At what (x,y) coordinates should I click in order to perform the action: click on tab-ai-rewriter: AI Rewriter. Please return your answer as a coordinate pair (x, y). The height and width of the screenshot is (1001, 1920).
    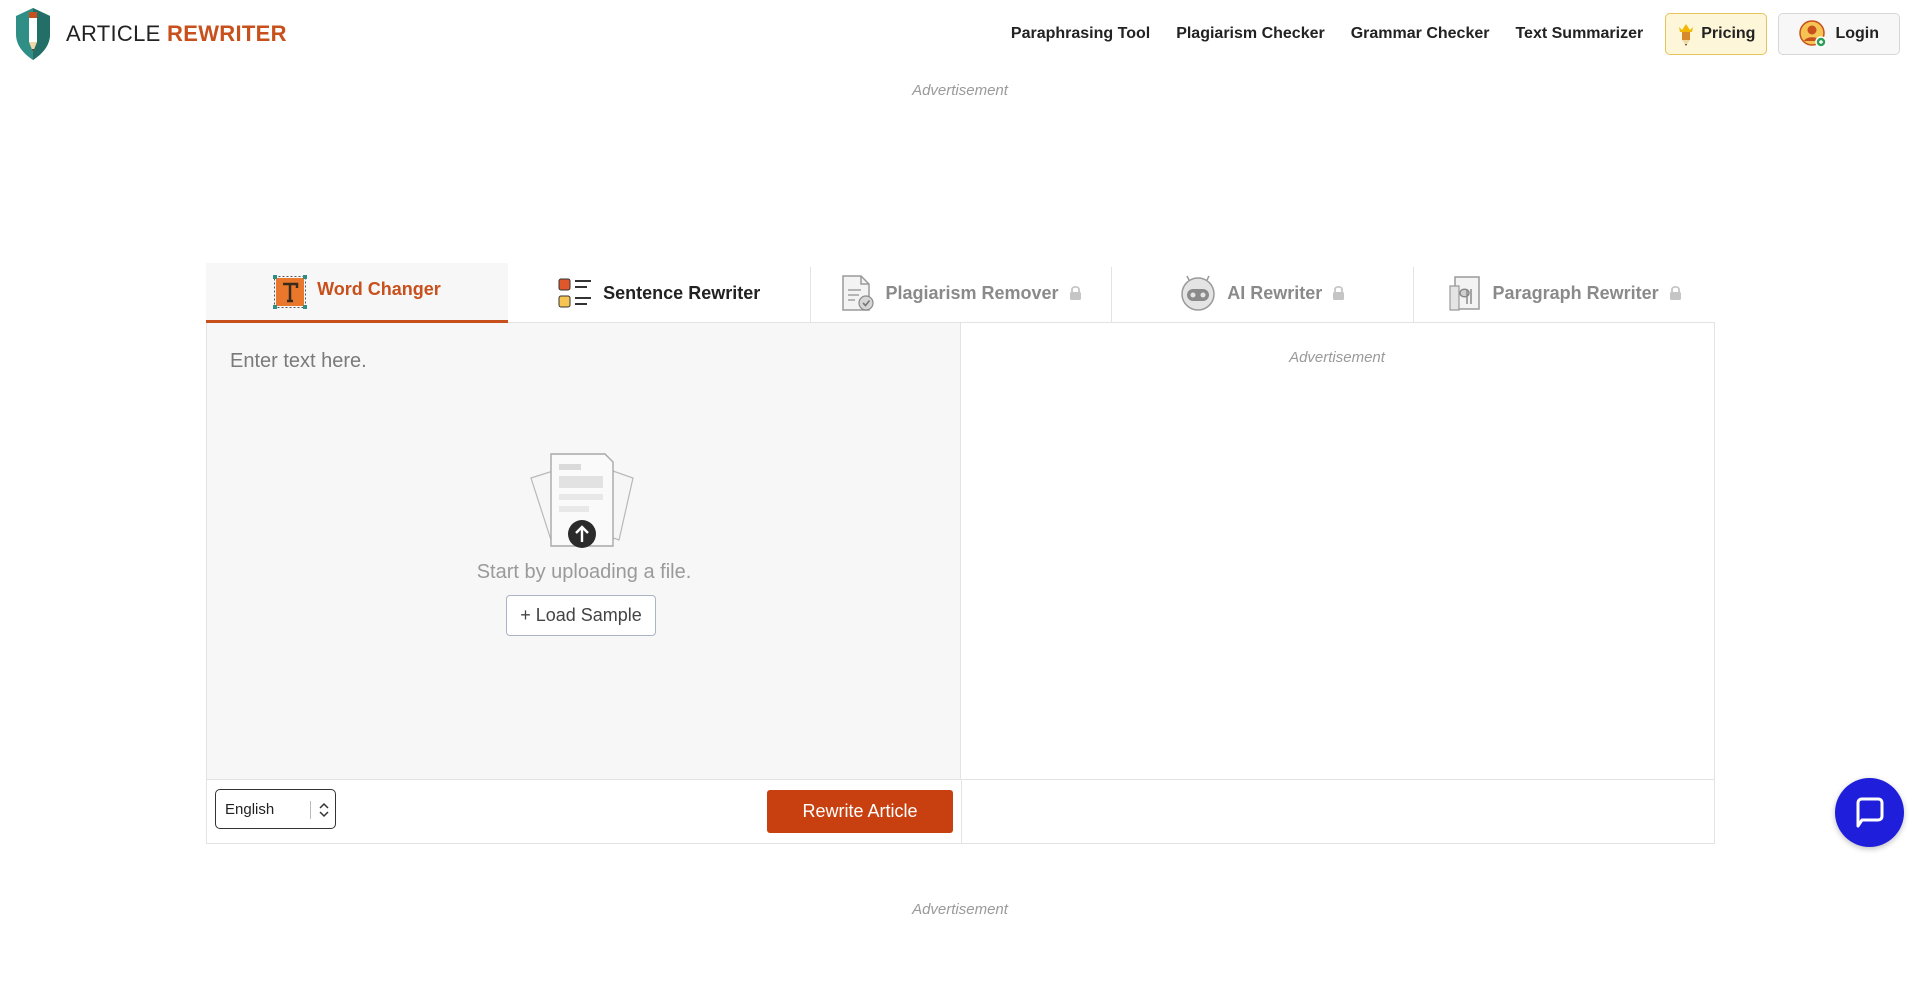
    Looking at the image, I should click on (1262, 293).